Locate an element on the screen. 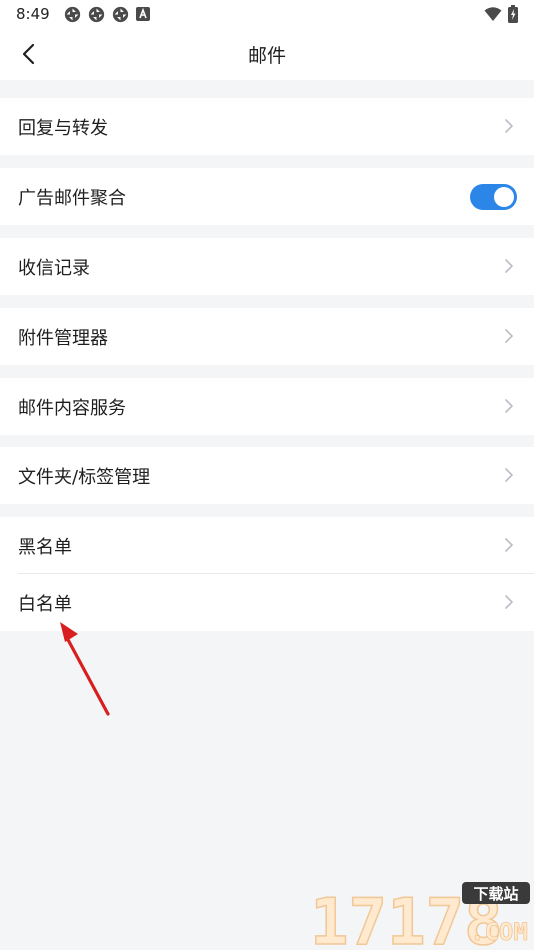 Image resolution: width=534 pixels, height=950 pixels. settings-group-lists: 黑名单 白名单 is located at coordinates (267, 574).